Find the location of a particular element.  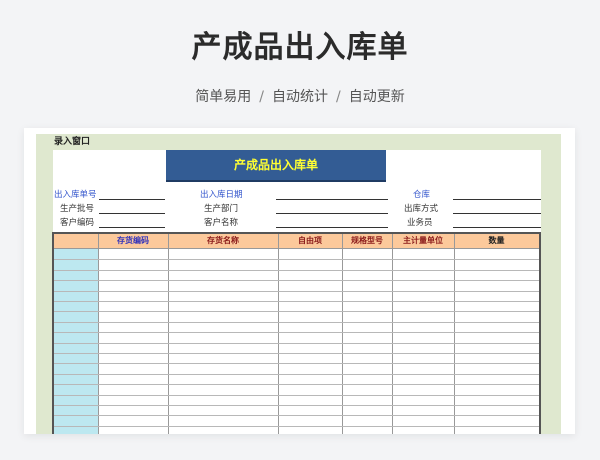

batch-no-field is located at coordinates (132, 213).